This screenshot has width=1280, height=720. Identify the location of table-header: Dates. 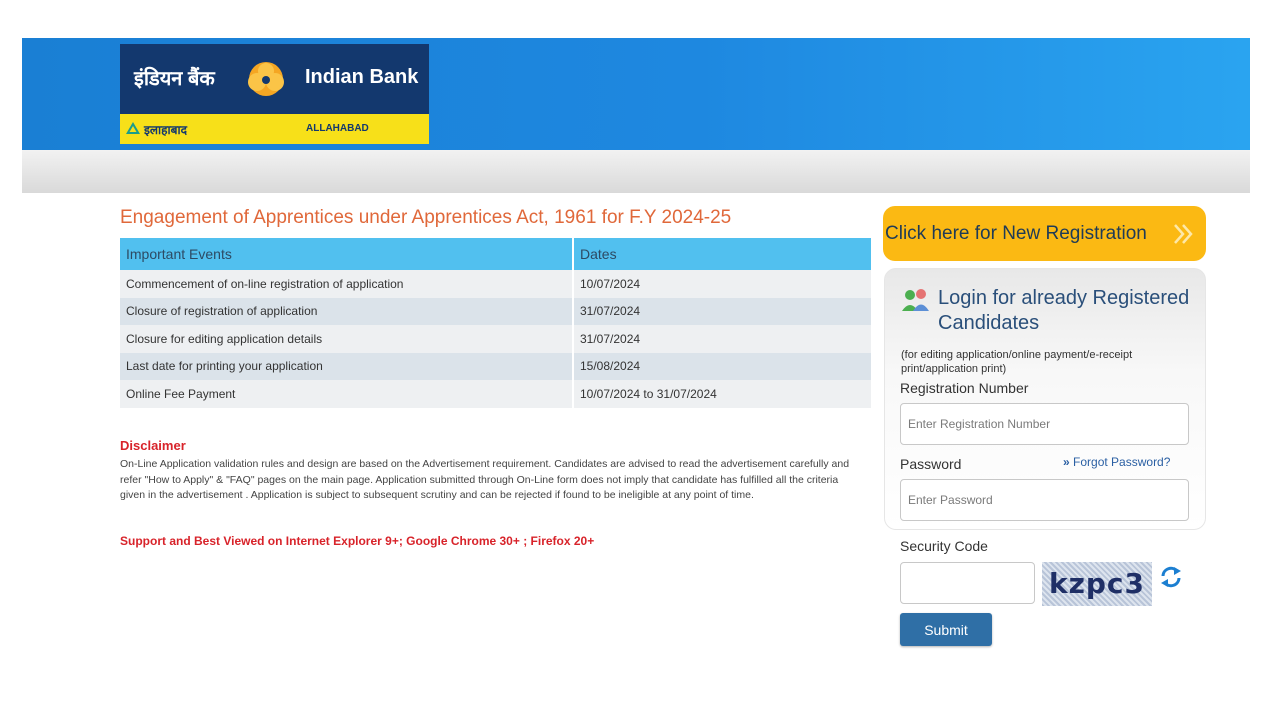
(723, 254).